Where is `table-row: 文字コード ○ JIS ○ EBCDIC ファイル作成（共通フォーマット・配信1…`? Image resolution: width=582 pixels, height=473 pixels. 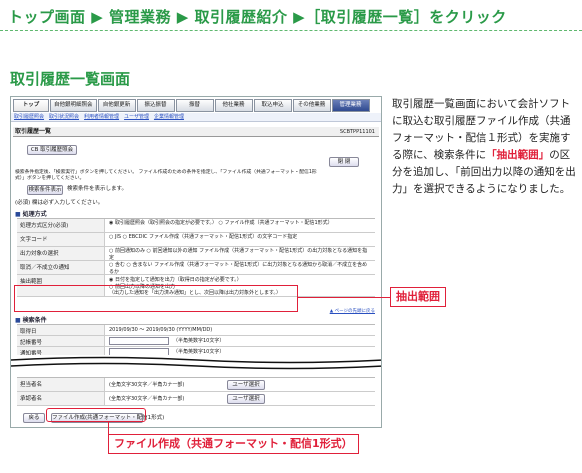 table-row: 文字コード ○ JIS ○ EBCDIC ファイル作成（共通フォーマット・配信1… is located at coordinates (196, 240).